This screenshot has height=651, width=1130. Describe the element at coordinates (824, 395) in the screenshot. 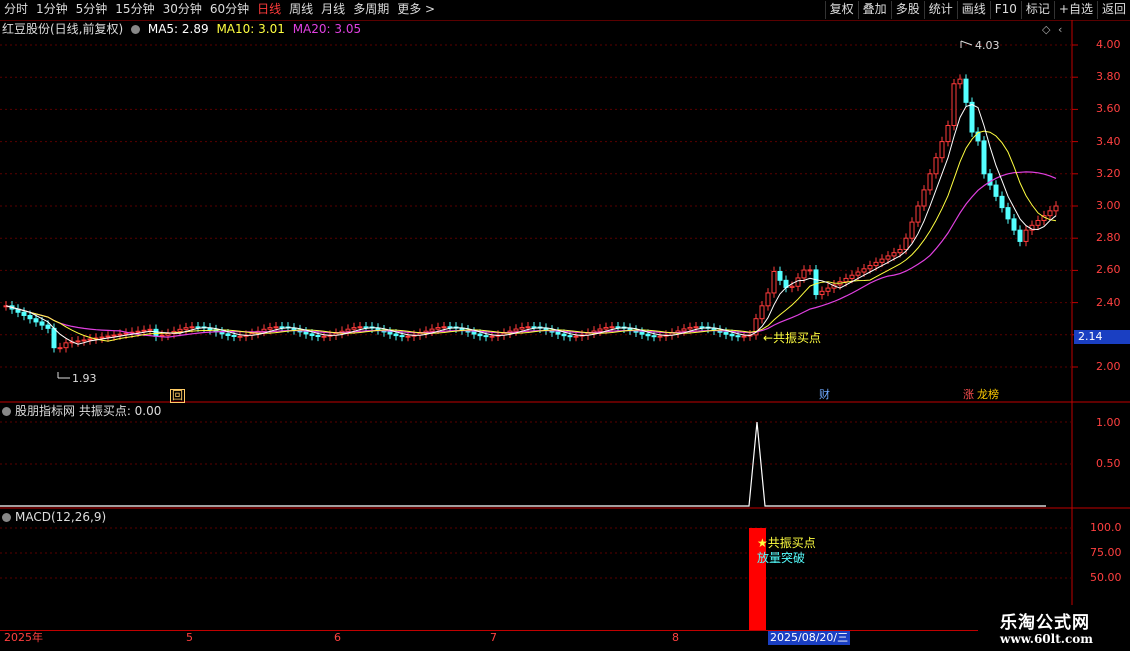

I see `badge-cai: 财` at that location.